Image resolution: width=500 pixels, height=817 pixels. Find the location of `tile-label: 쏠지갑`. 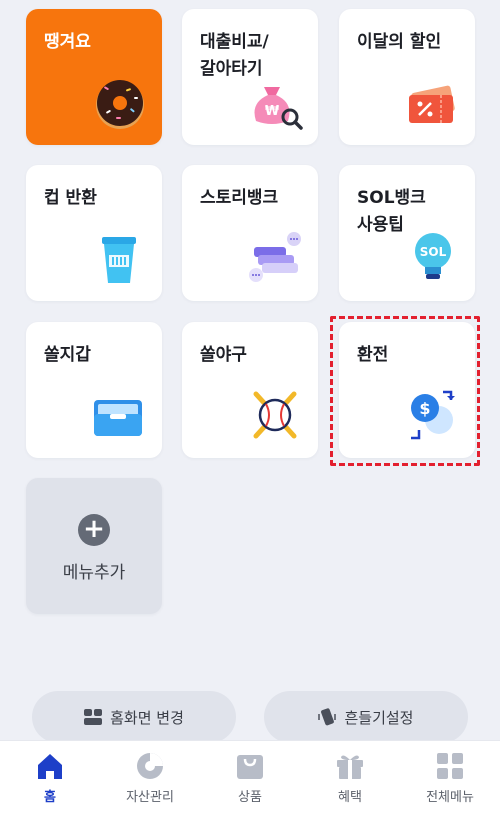

tile-label: 쏠지갑 is located at coordinates (67, 355).